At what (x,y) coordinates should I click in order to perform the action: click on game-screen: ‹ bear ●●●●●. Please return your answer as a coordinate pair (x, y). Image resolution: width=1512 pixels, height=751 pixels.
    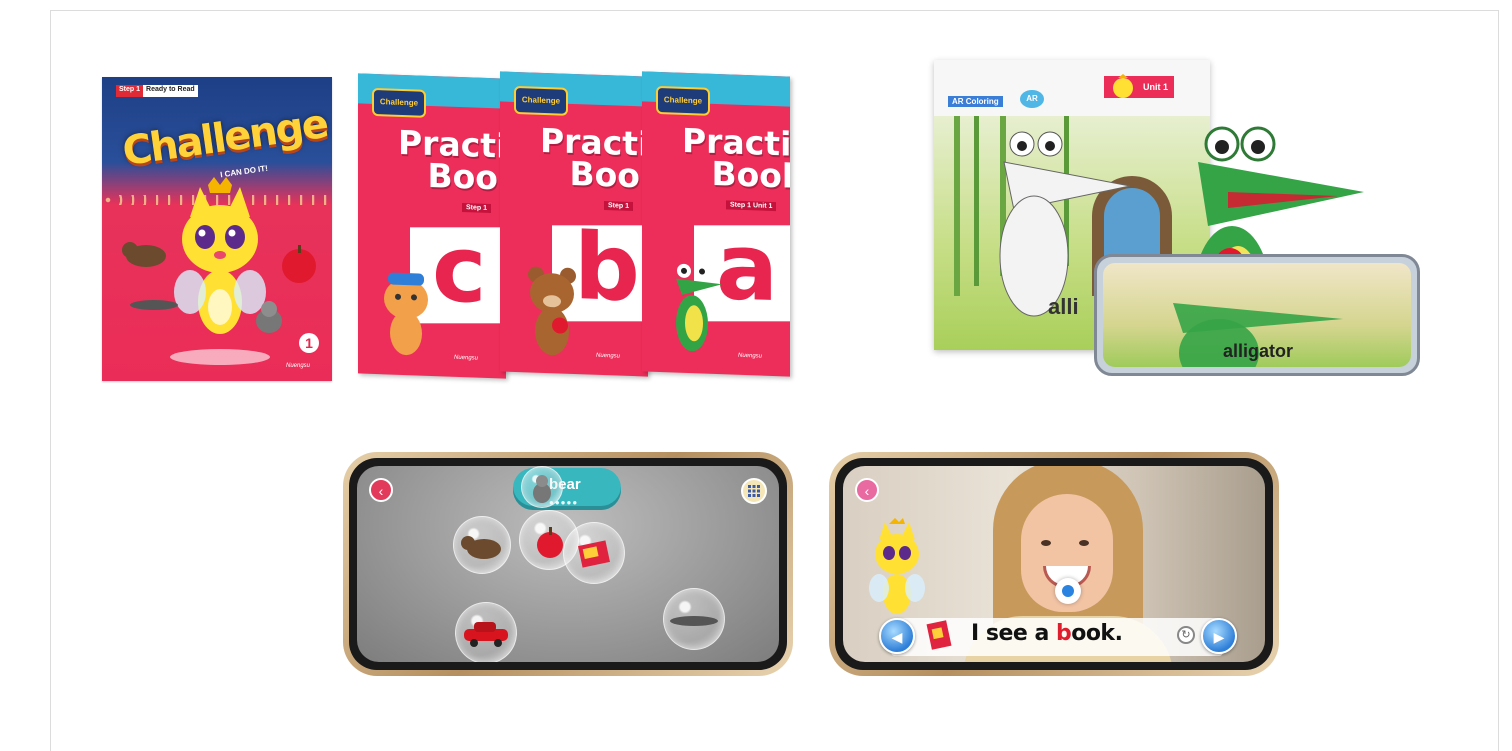
    Looking at the image, I should click on (568, 564).